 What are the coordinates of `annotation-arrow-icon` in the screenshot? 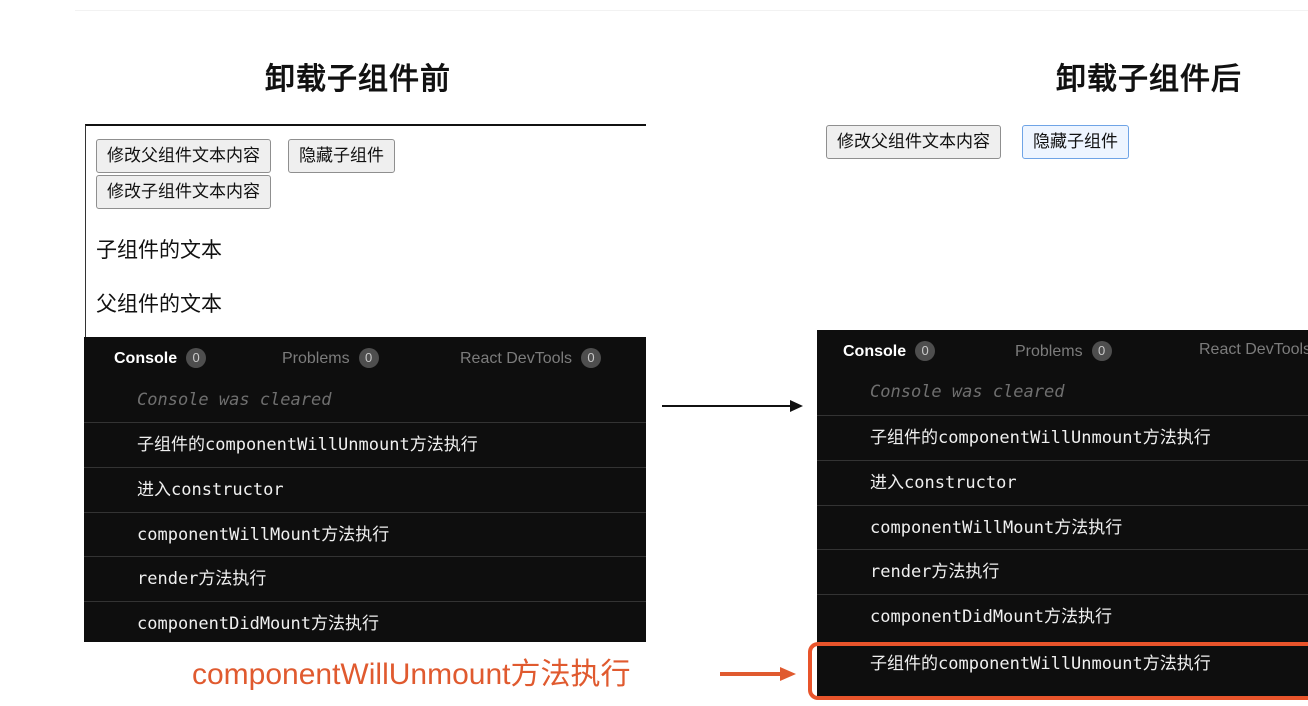 It's located at (758, 674).